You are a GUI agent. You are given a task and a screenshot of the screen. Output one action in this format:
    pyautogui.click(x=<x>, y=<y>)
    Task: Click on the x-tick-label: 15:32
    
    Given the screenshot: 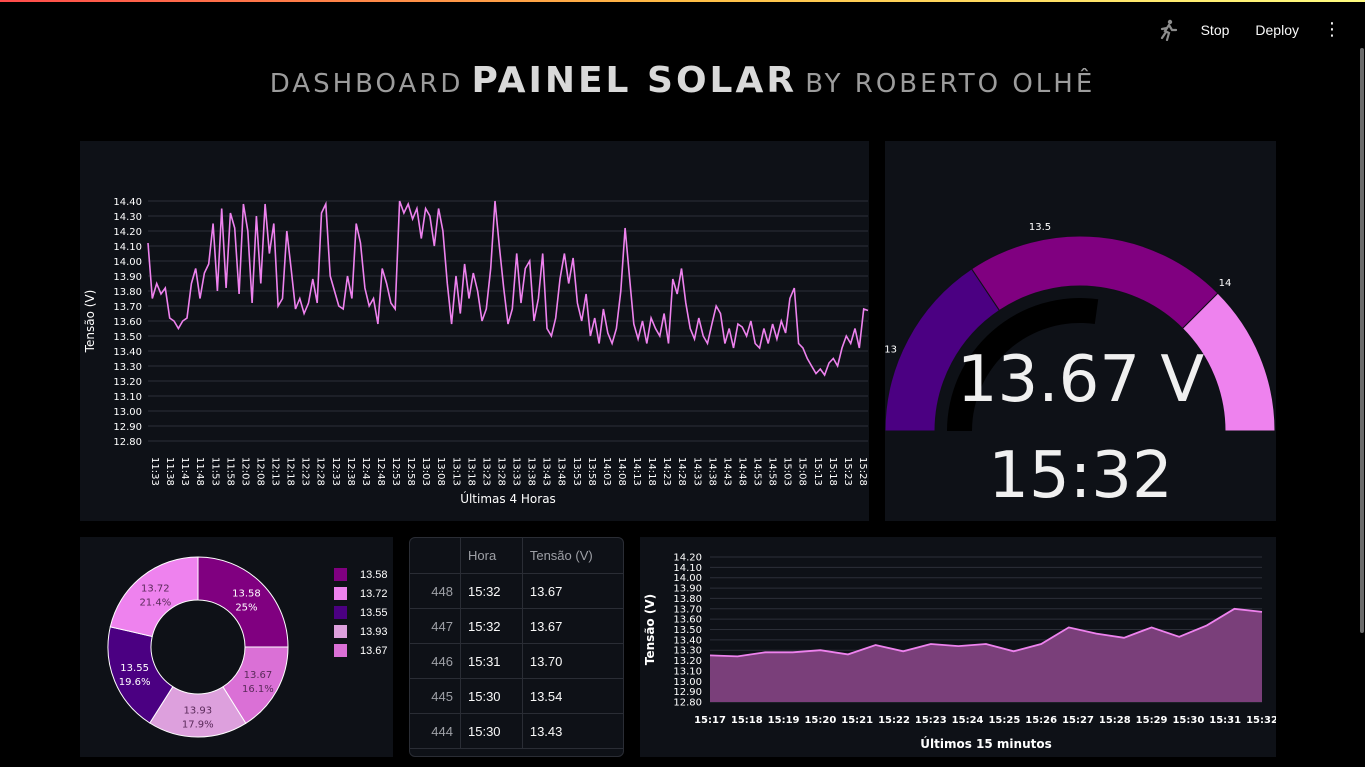 What is the action you would take?
    pyautogui.click(x=1261, y=720)
    